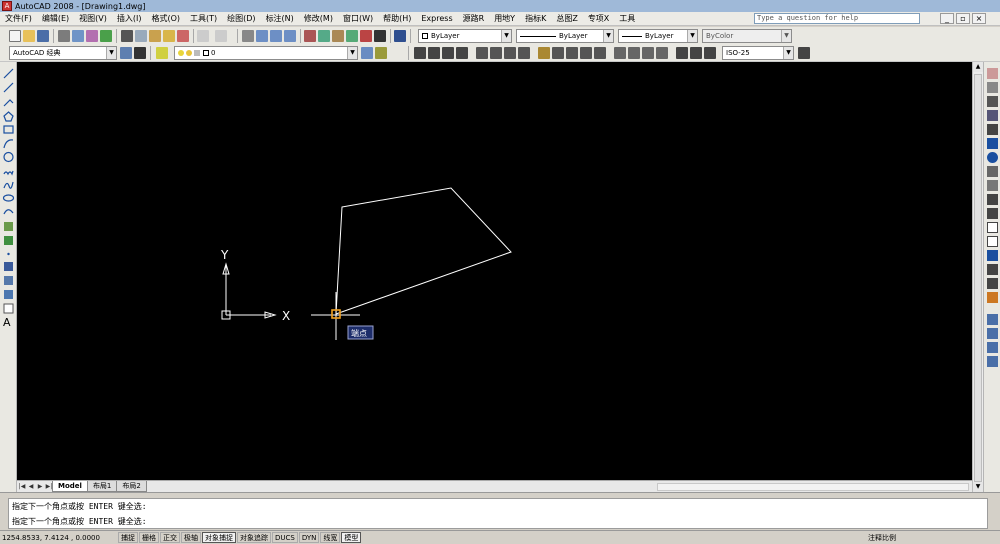 The image size is (1000, 544). What do you see at coordinates (627, 18) in the screenshot?
I see `menu-tools-ext: 工具` at bounding box center [627, 18].